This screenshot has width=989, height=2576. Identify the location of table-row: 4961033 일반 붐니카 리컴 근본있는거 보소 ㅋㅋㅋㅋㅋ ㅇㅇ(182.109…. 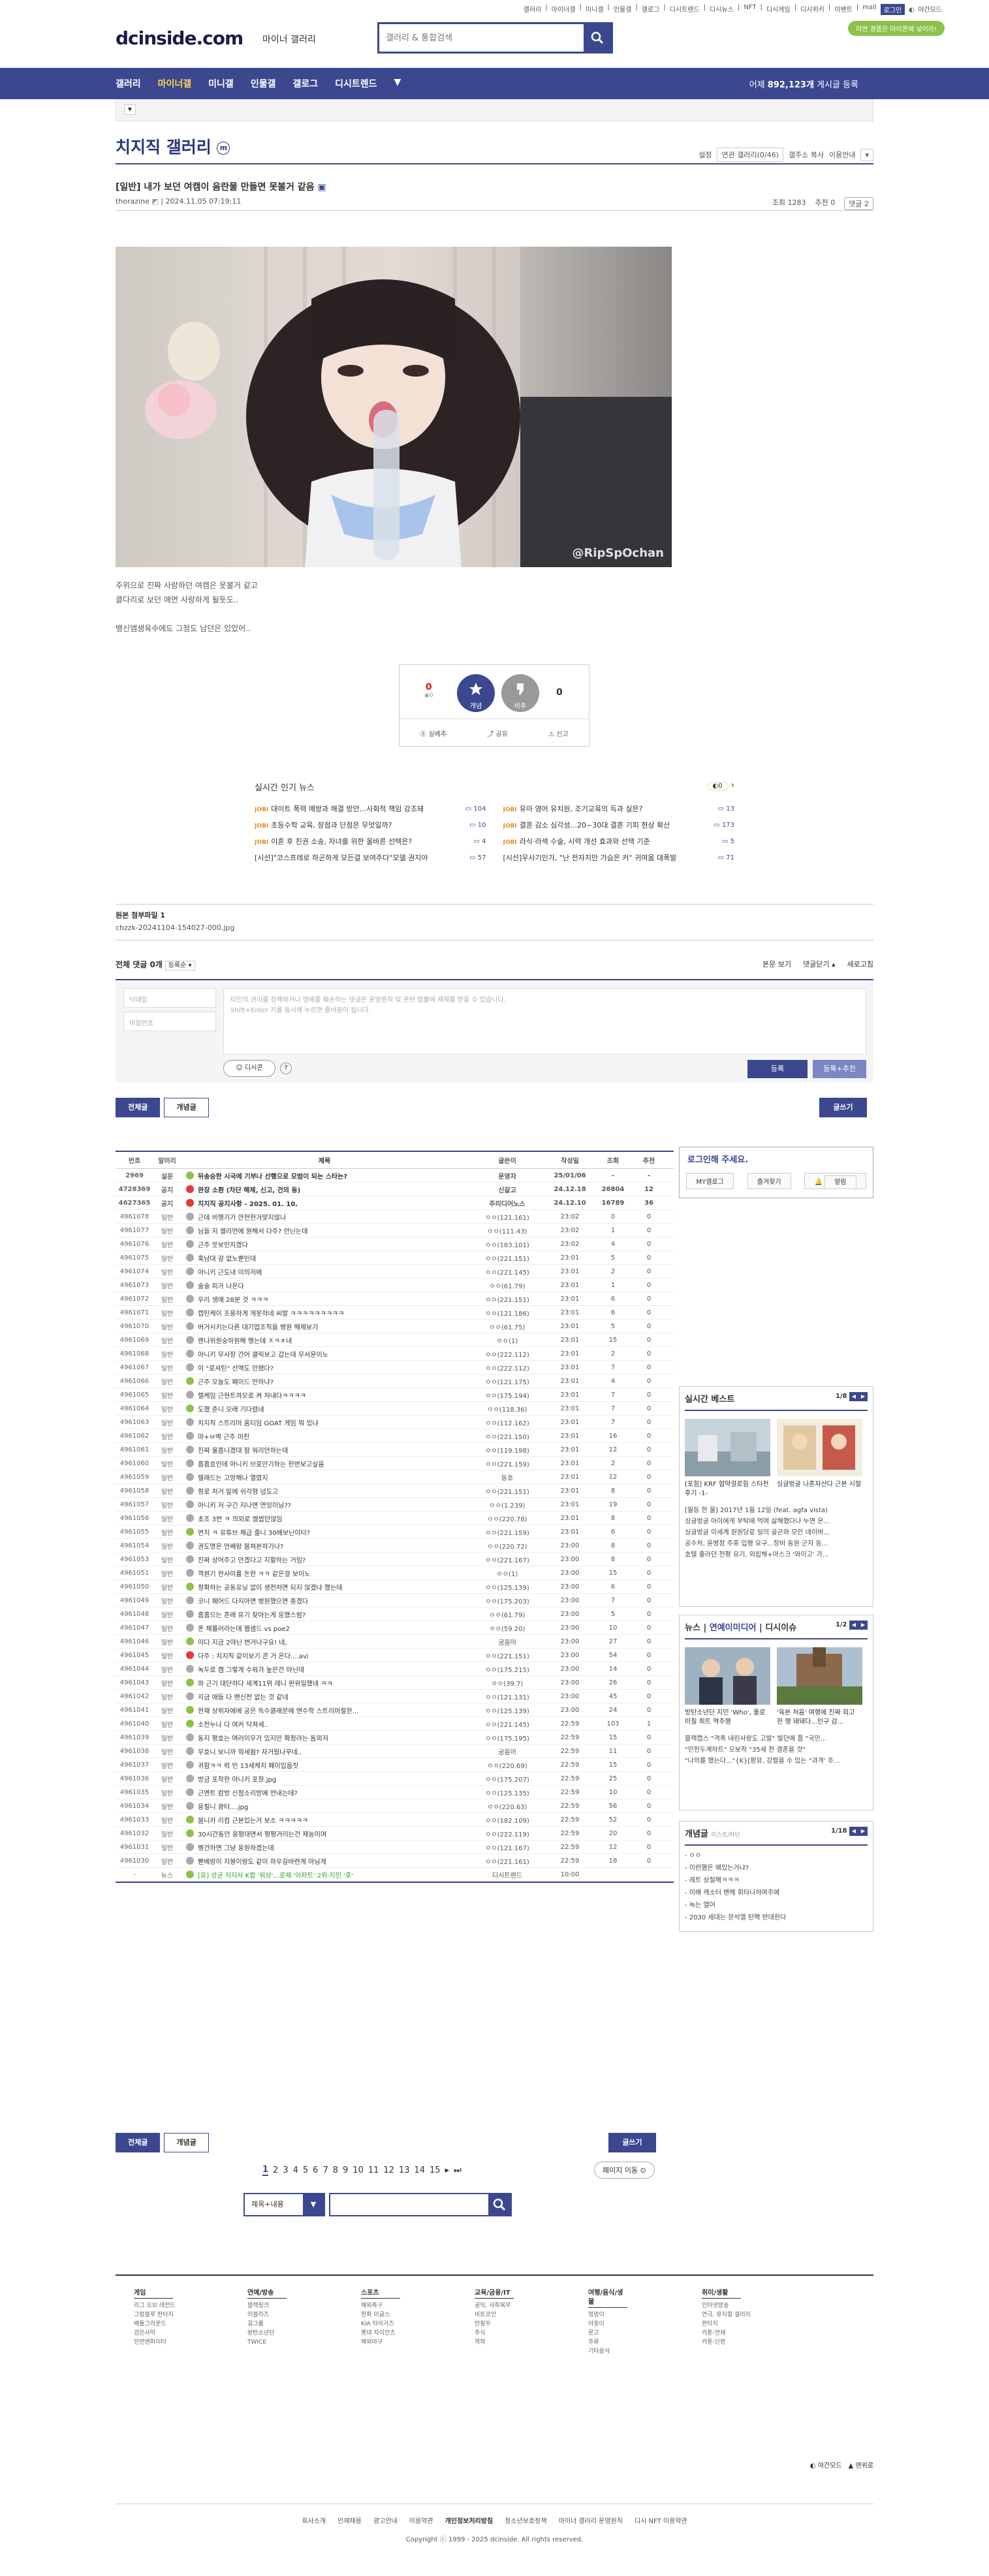
(395, 1820).